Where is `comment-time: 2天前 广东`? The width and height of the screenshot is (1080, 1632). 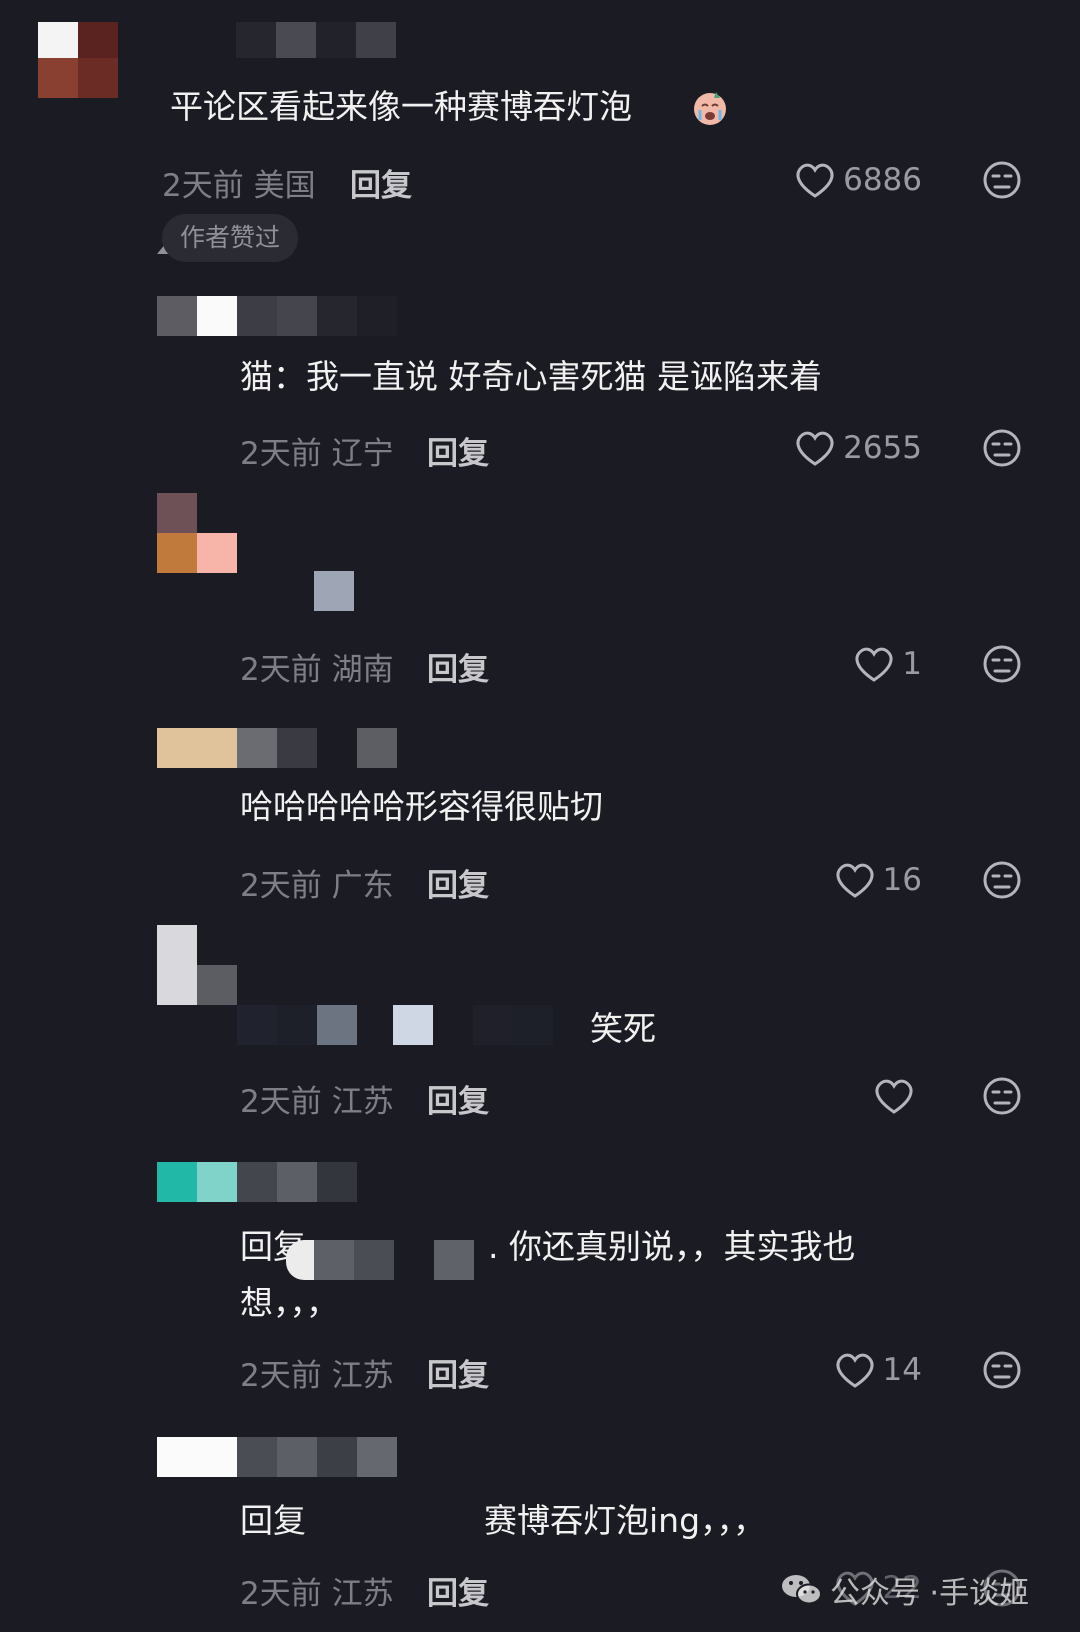 comment-time: 2天前 广东 is located at coordinates (317, 886).